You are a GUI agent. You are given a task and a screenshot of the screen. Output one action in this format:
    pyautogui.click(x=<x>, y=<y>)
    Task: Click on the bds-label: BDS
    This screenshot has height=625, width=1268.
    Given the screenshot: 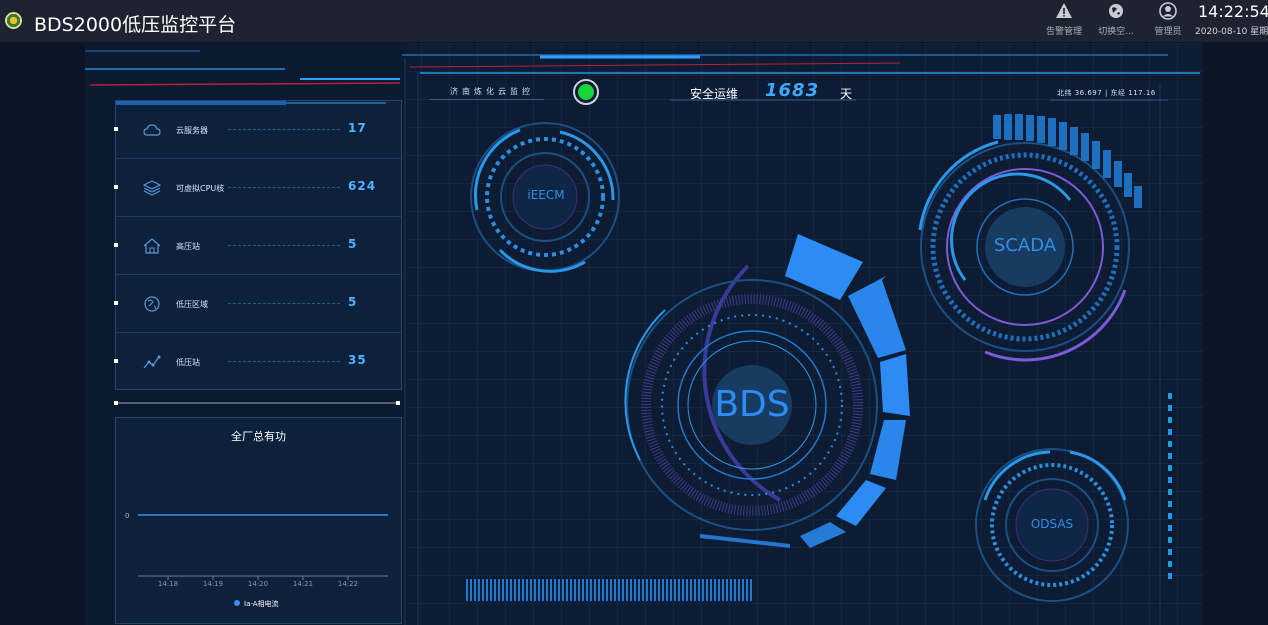 What is the action you would take?
    pyautogui.click(x=752, y=404)
    